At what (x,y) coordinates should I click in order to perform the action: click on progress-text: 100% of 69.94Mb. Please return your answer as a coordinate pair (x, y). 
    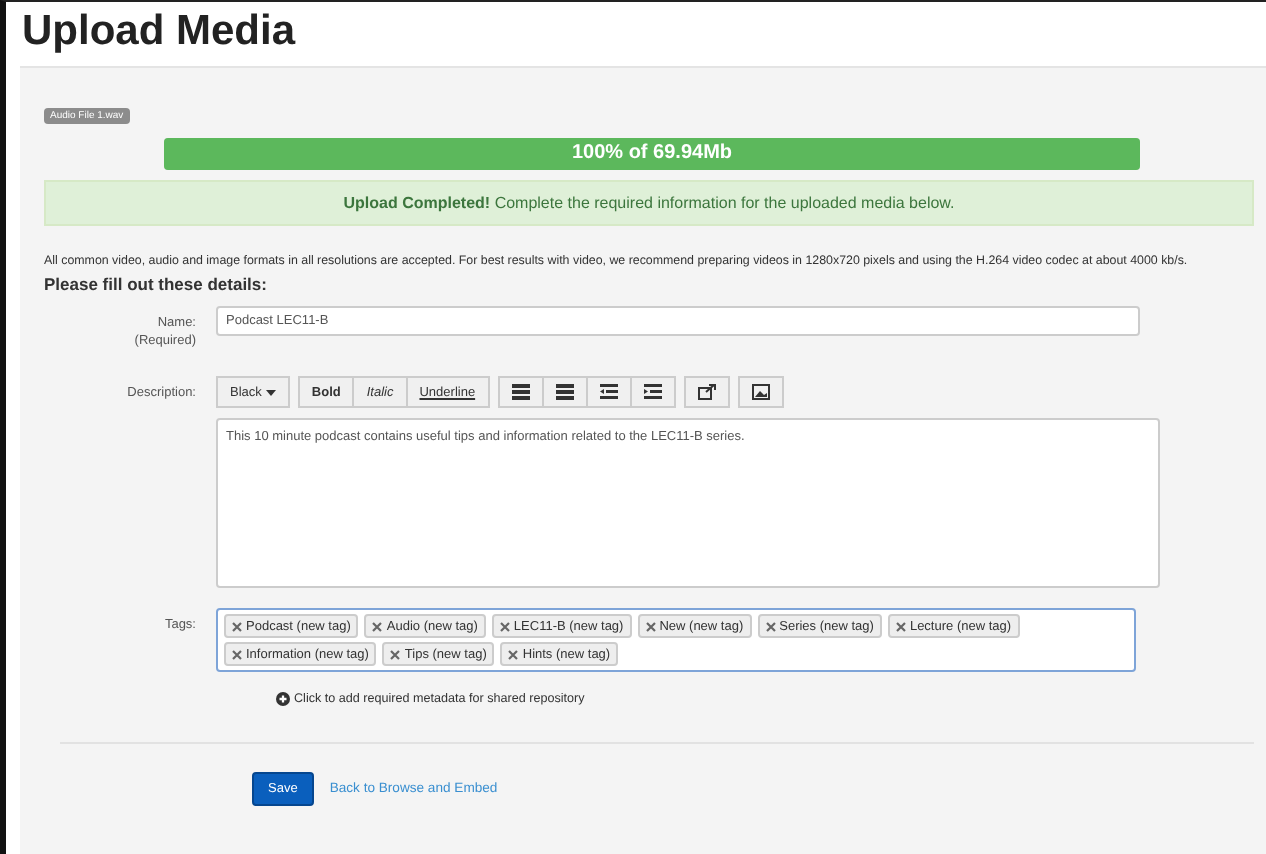
    Looking at the image, I should click on (652, 154).